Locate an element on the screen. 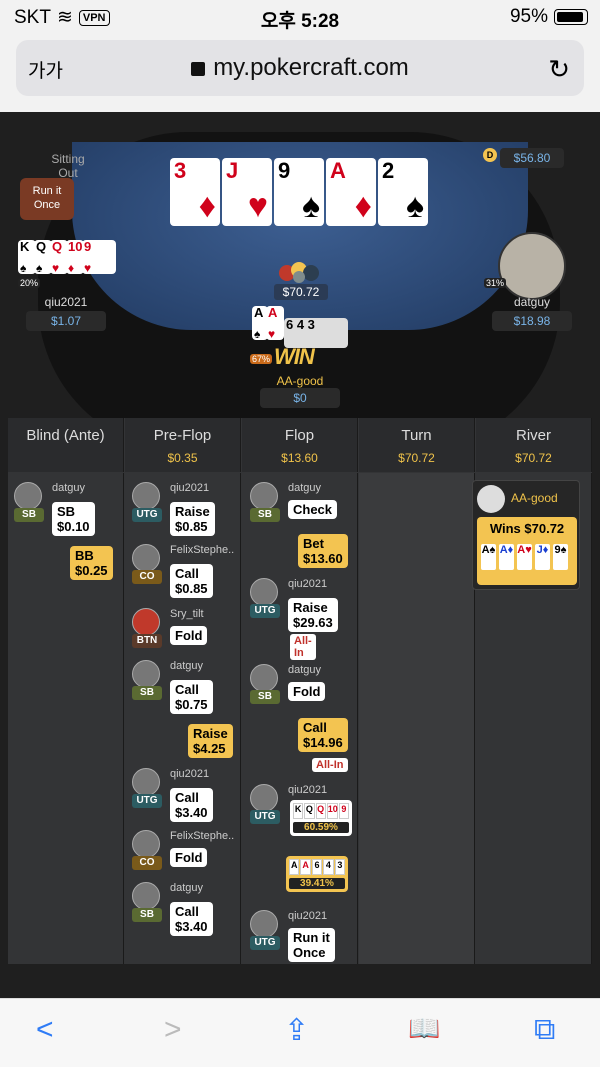 Image resolution: width=600 pixels, height=1067 pixels. street-header-turn: Turn $70.72 is located at coordinates (417, 445).